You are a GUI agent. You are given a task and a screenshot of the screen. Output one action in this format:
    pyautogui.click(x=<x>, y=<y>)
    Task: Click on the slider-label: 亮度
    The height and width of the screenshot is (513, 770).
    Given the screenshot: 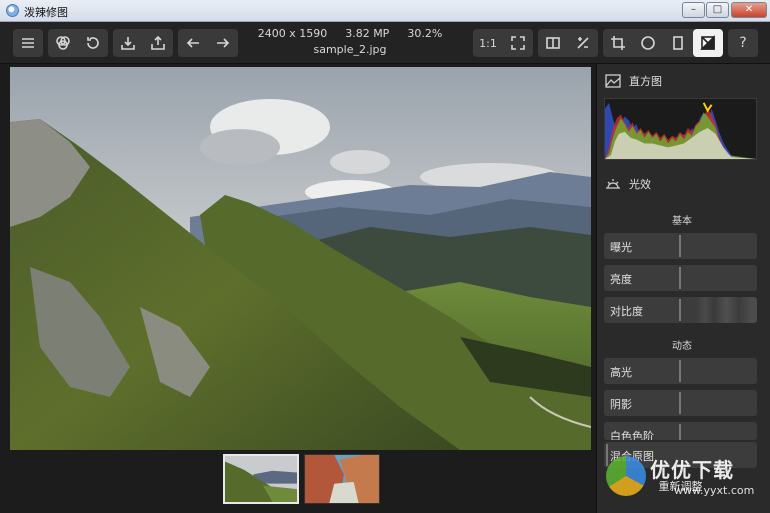 What is the action you would take?
    pyautogui.click(x=621, y=279)
    